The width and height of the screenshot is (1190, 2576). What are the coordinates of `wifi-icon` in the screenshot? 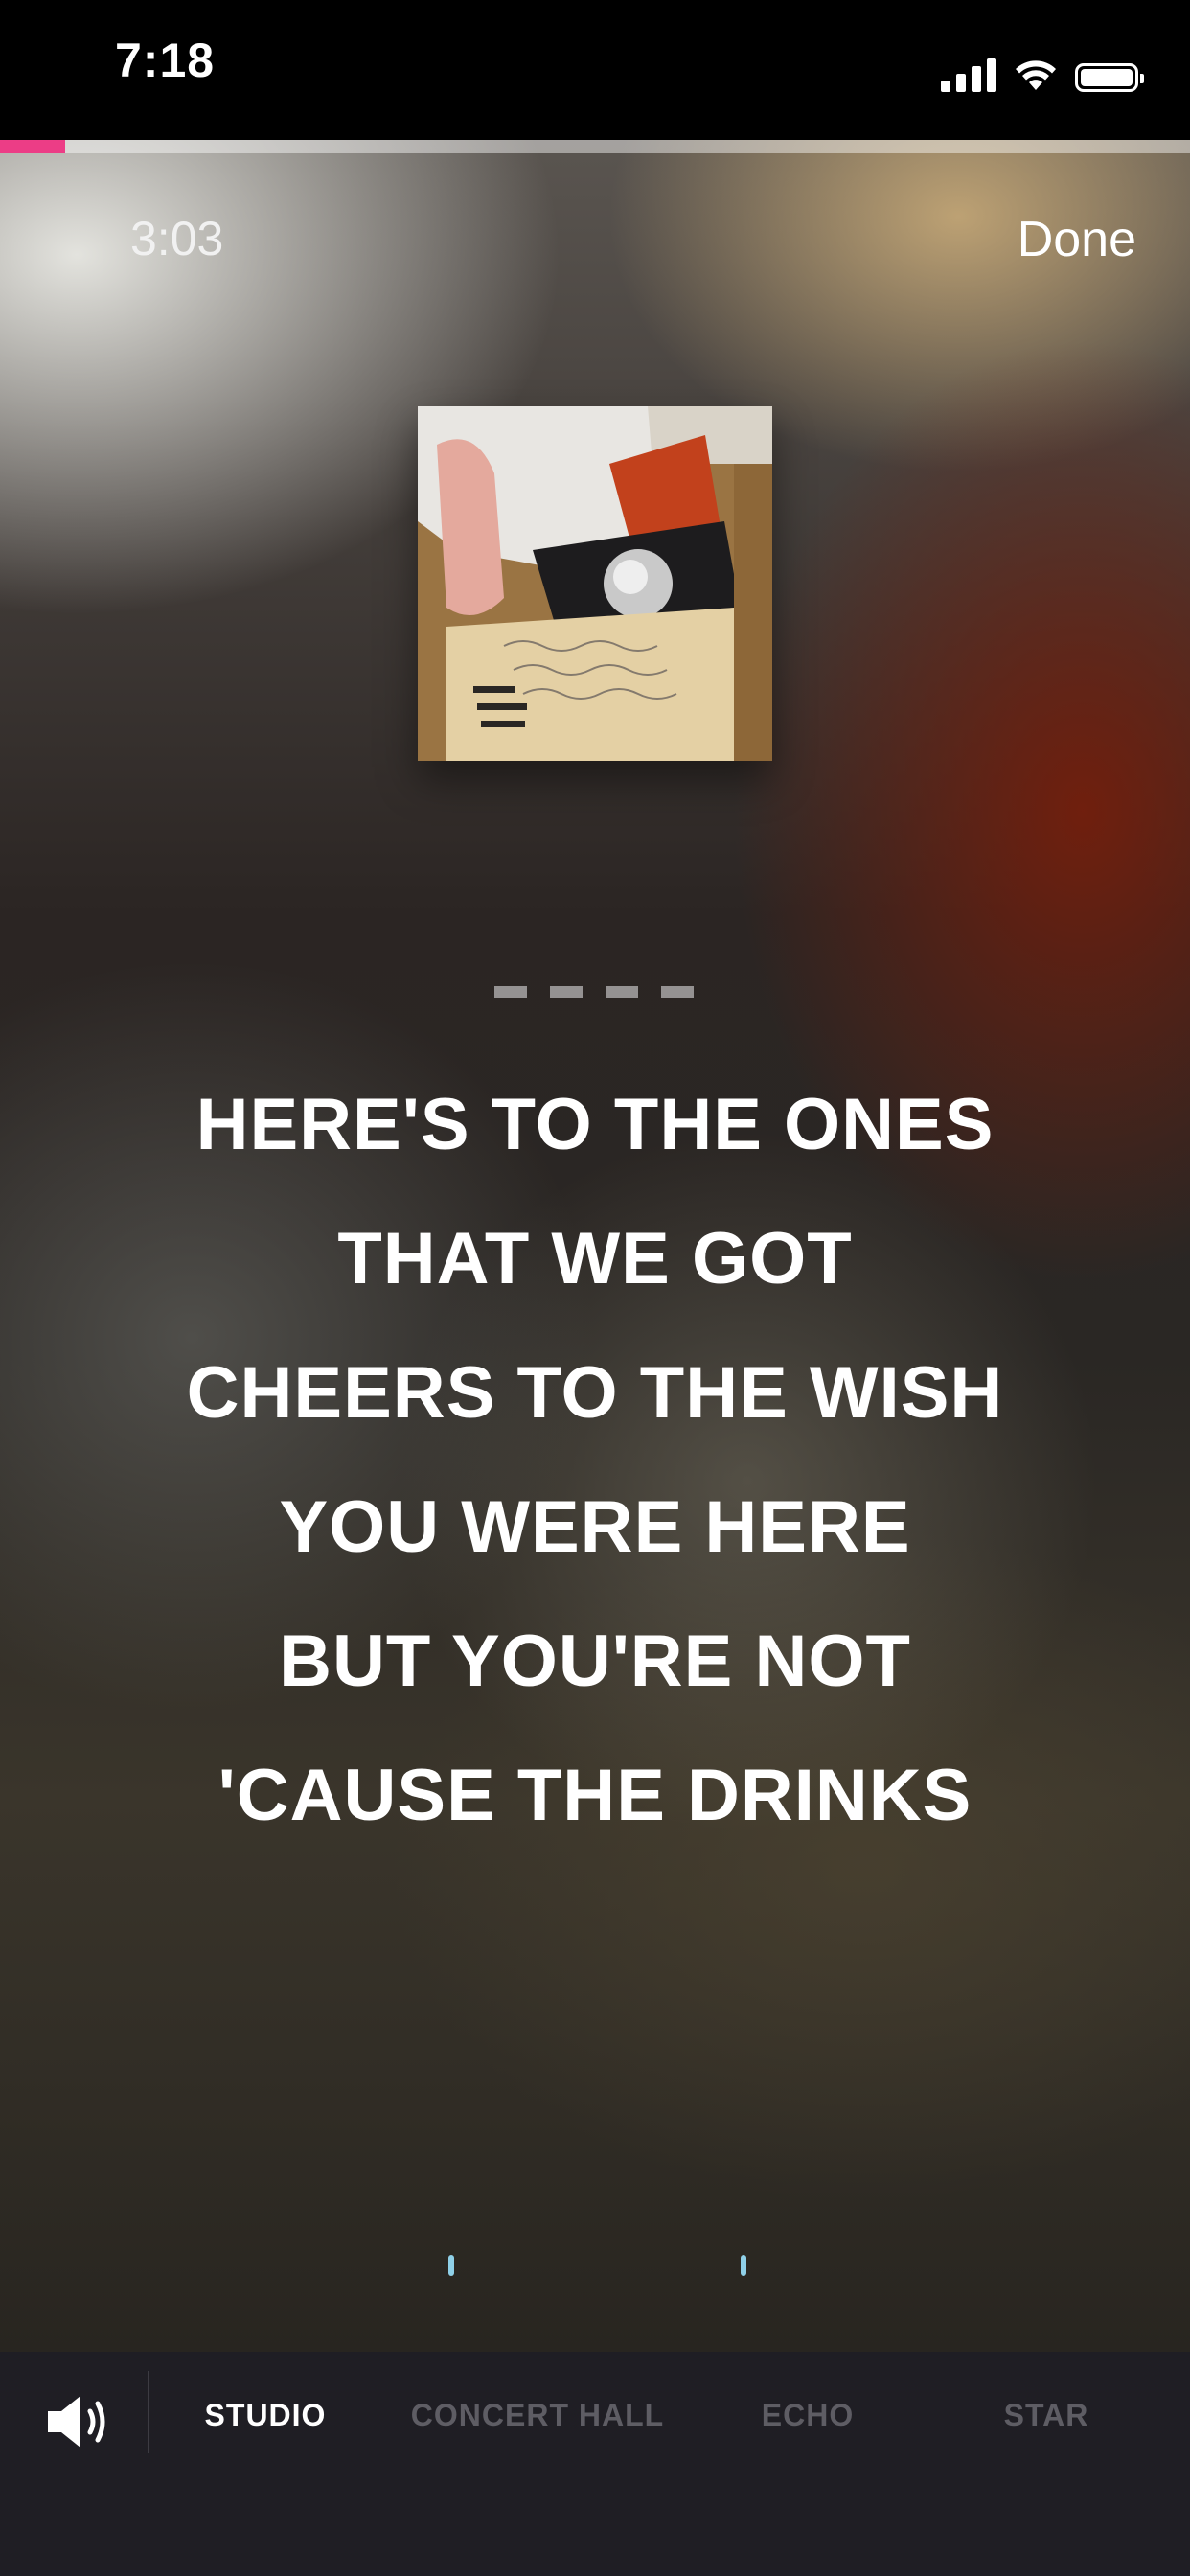 It's located at (1036, 75).